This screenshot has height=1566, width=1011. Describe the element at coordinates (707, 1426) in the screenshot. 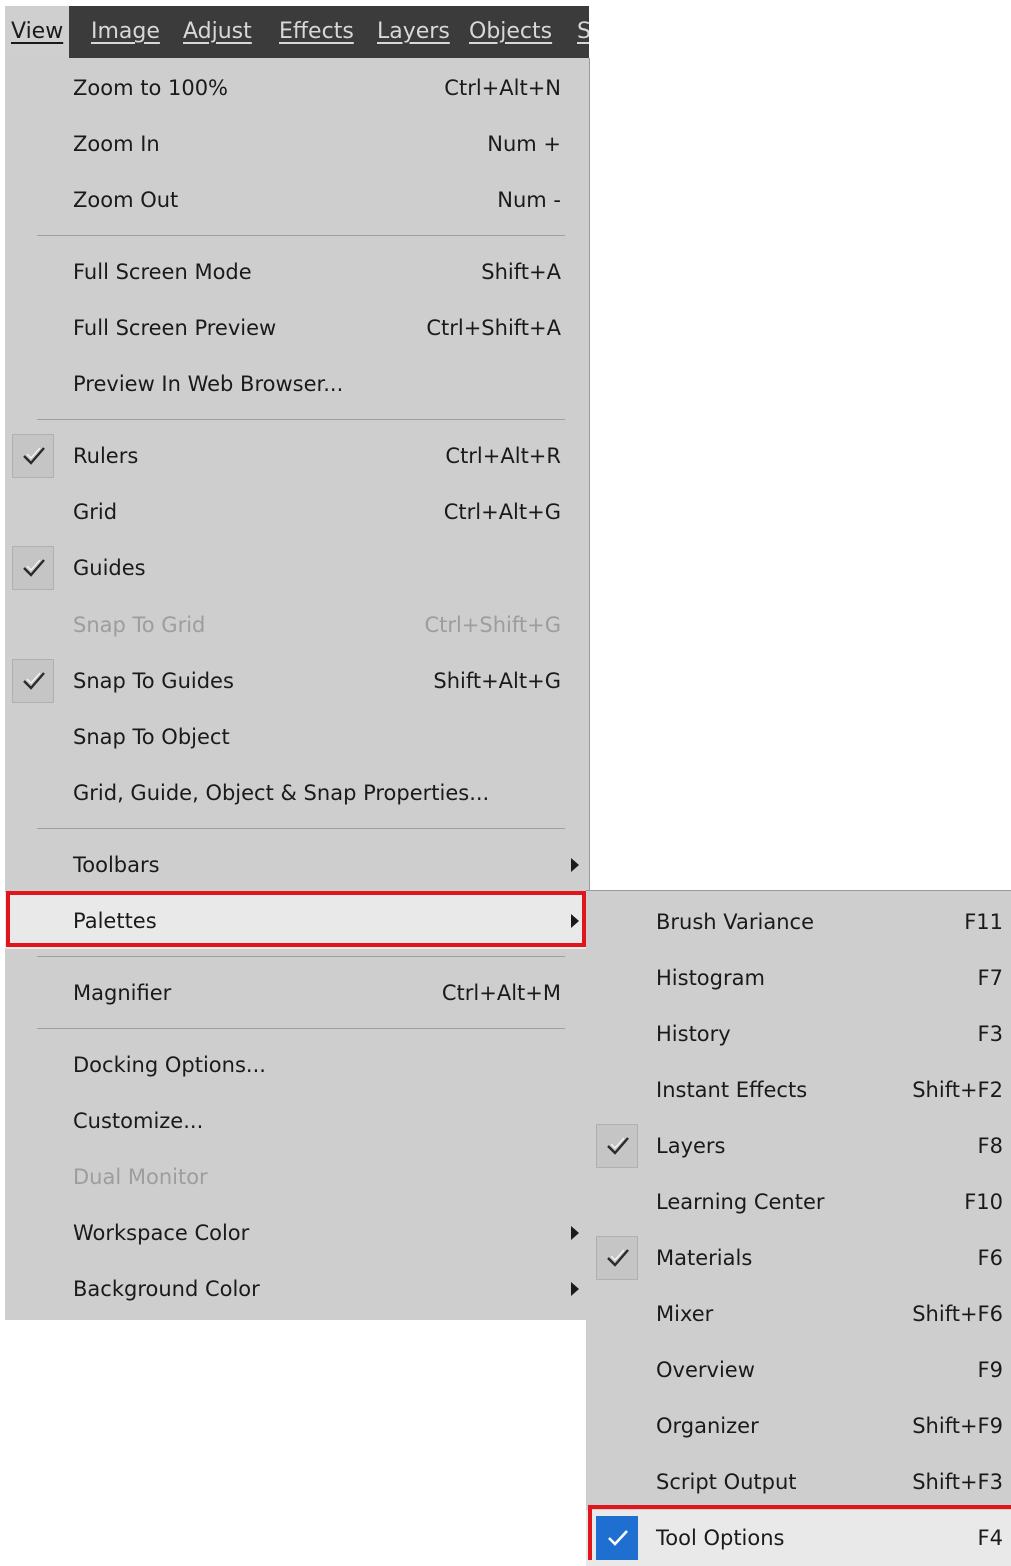

I see `menu-item-label: Organizer` at that location.